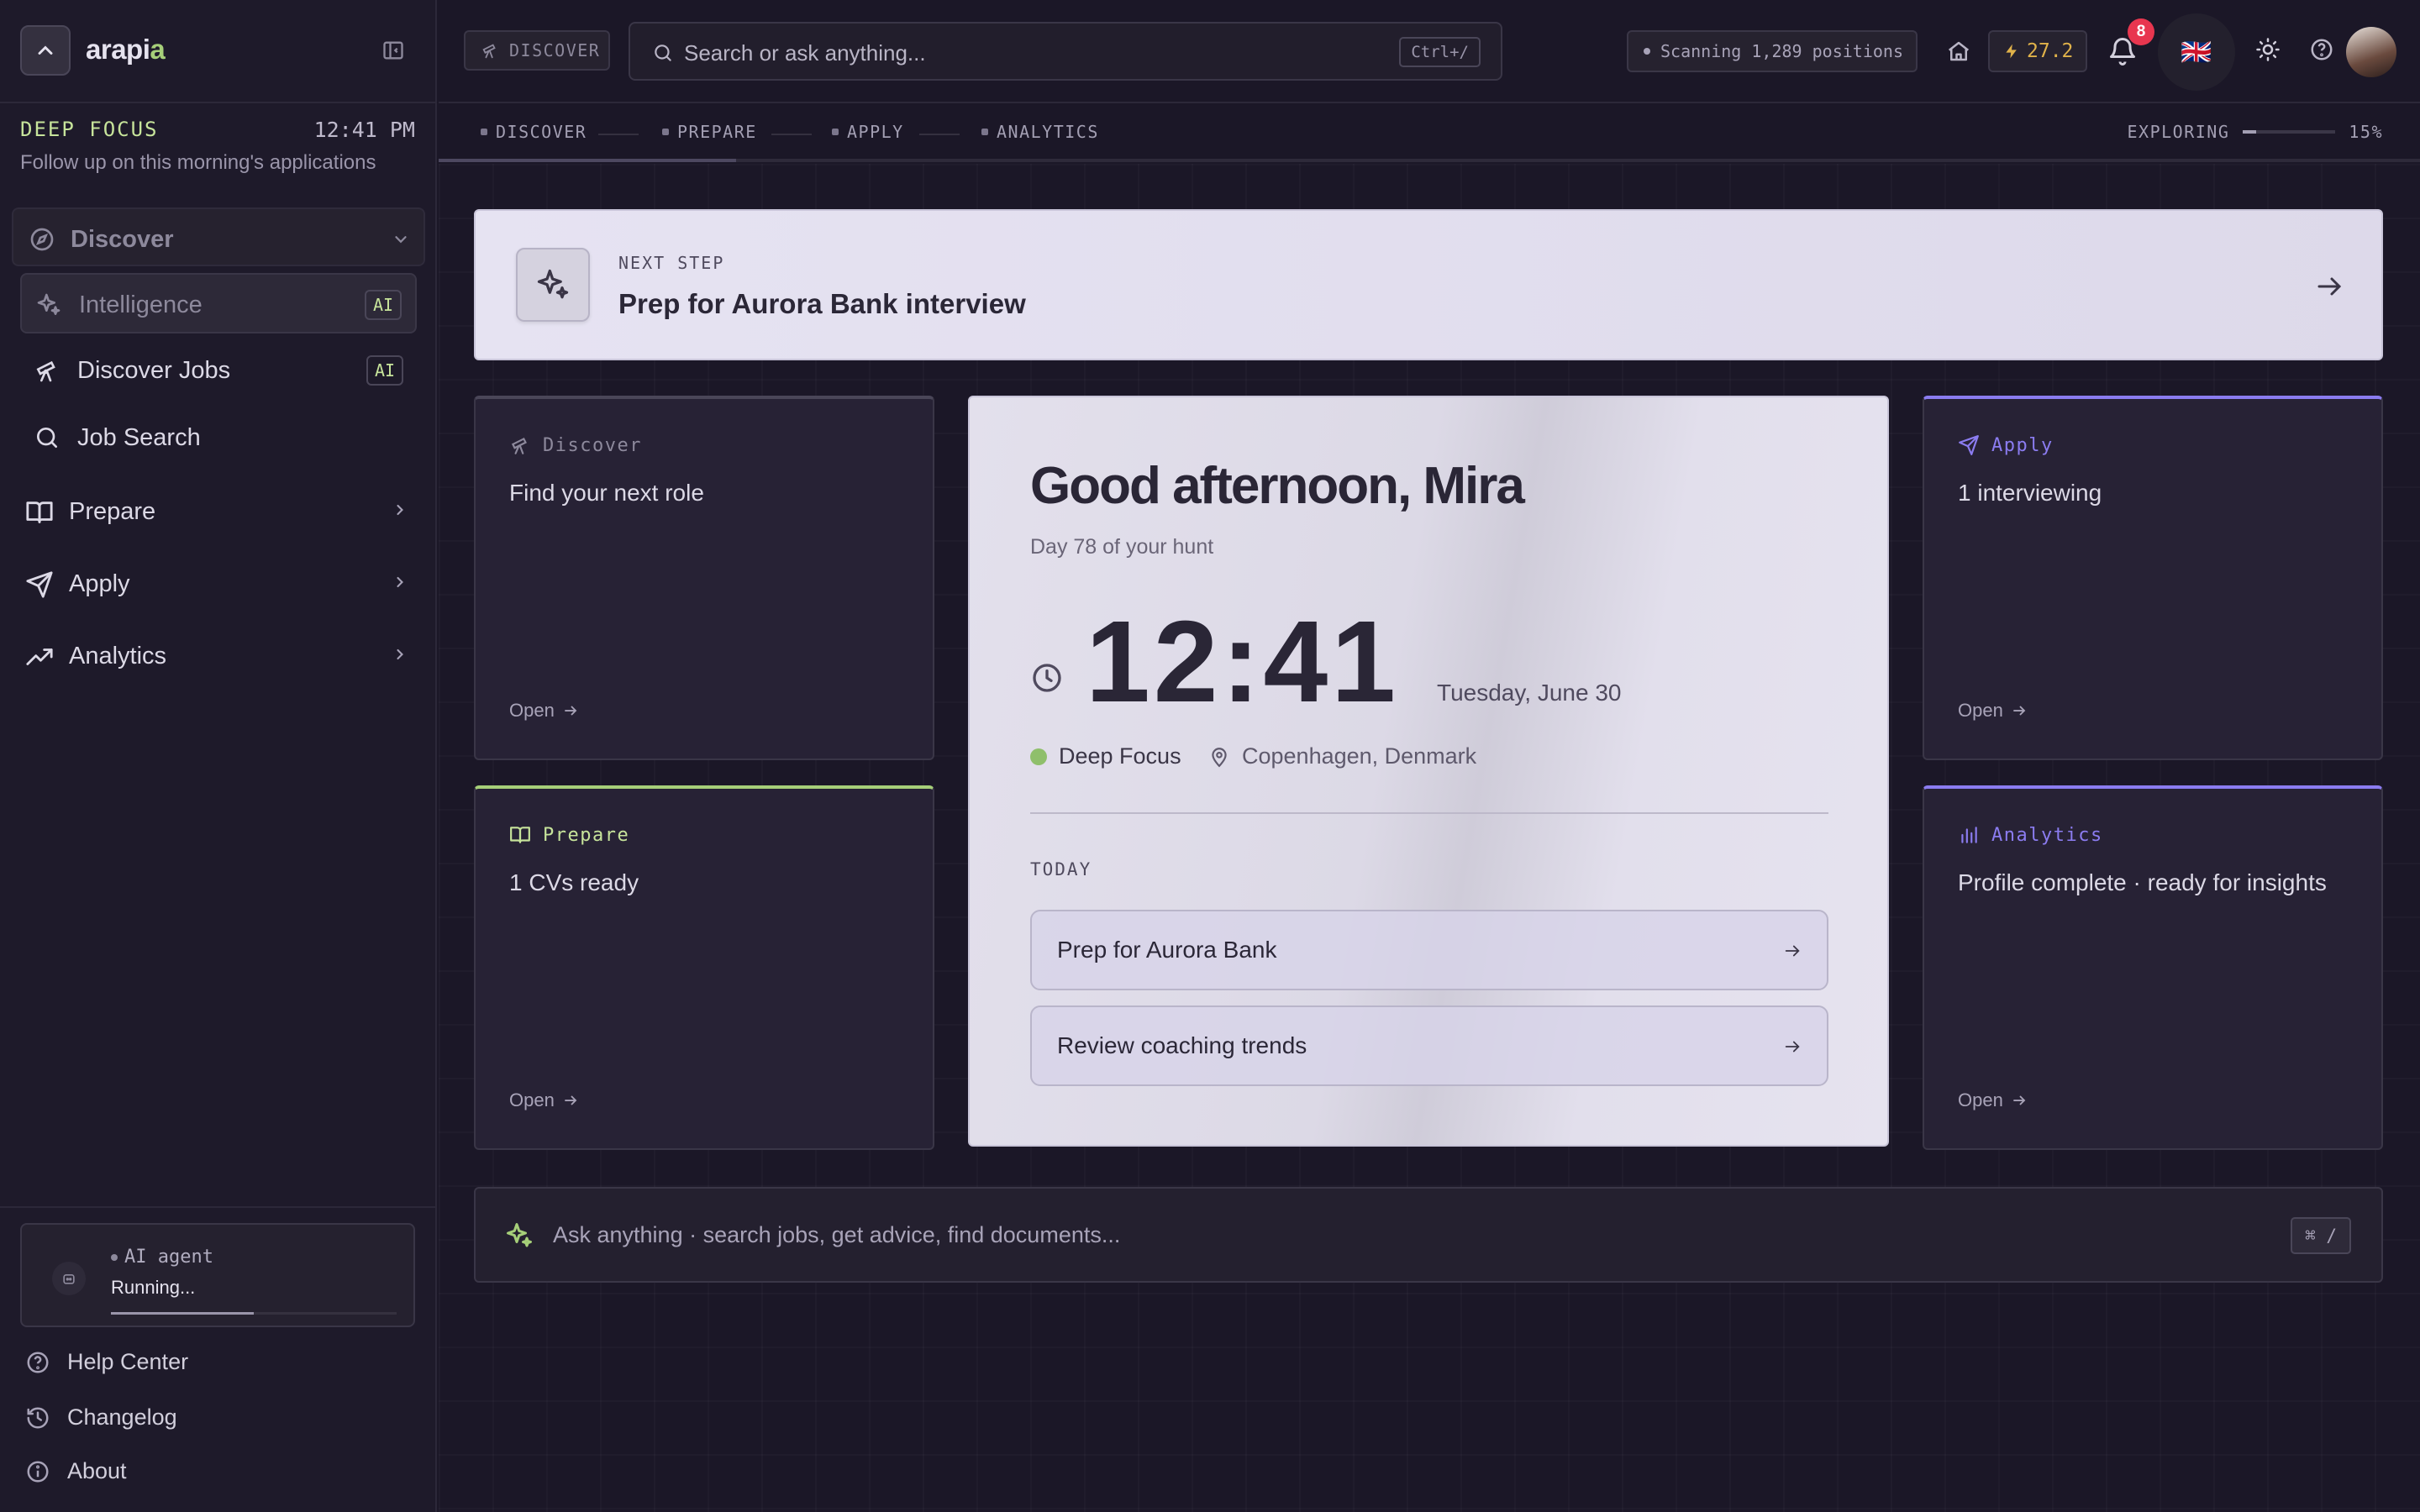  I want to click on sidebar-item-label: Apply, so click(99, 583).